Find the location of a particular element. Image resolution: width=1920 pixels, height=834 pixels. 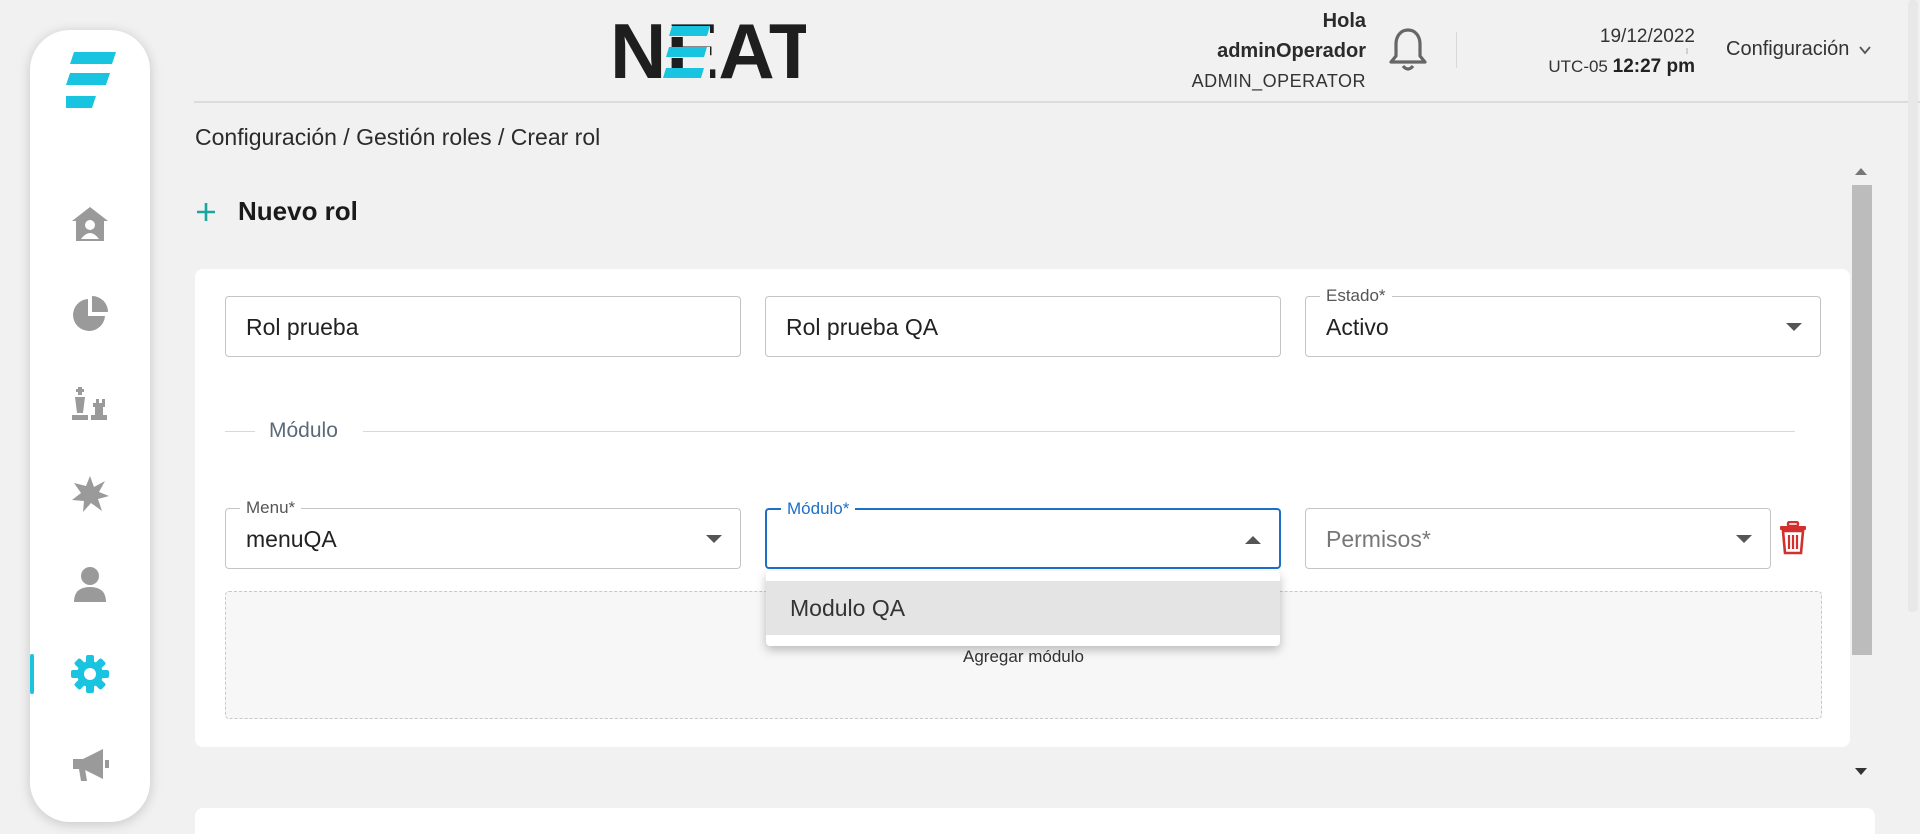

page-heading: Nuevo rol is located at coordinates (276, 211).